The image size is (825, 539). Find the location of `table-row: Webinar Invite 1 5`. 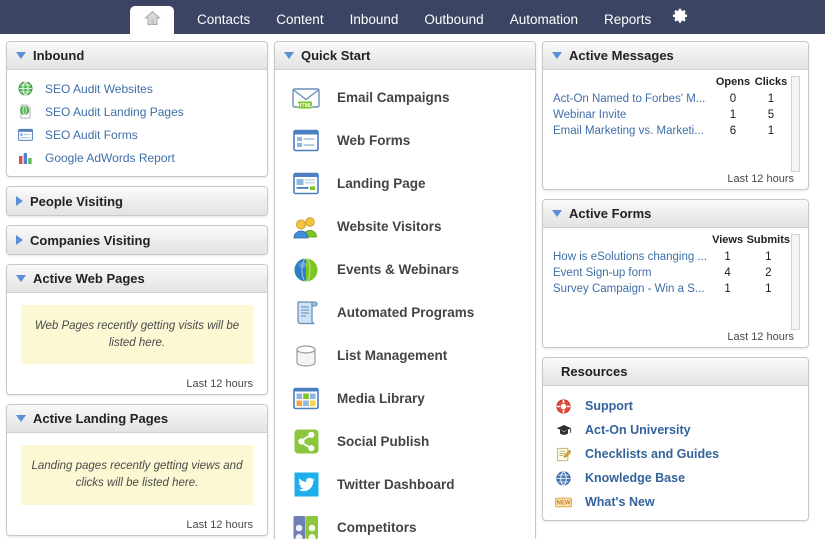

table-row: Webinar Invite 1 5 is located at coordinates (675, 115).